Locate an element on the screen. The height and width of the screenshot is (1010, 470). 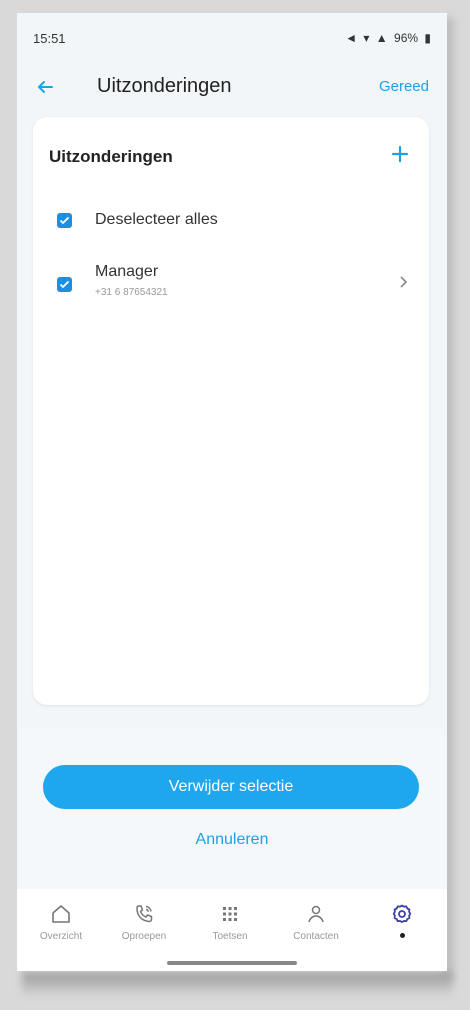
chevron-right-icon is located at coordinates (404, 283).